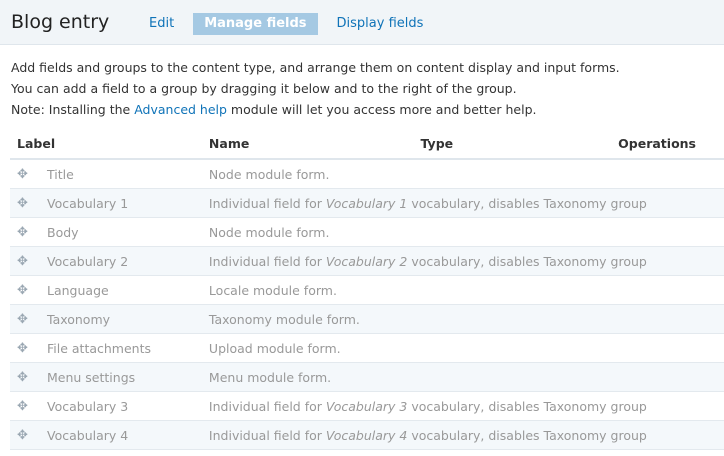 This screenshot has width=724, height=456. What do you see at coordinates (88, 406) in the screenshot?
I see `field-label: Vocabulary 3` at bounding box center [88, 406].